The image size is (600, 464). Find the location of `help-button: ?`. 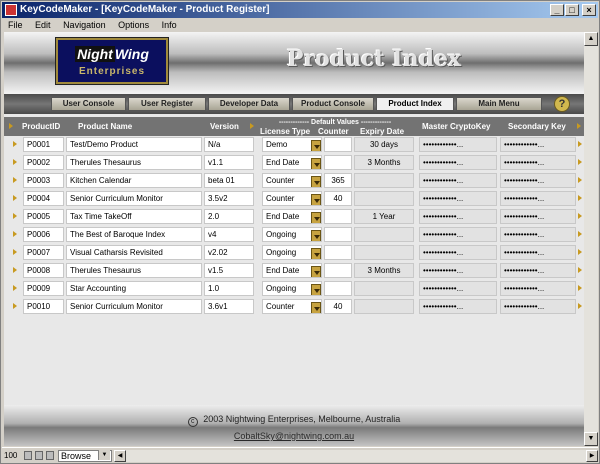

help-button: ? is located at coordinates (562, 104).